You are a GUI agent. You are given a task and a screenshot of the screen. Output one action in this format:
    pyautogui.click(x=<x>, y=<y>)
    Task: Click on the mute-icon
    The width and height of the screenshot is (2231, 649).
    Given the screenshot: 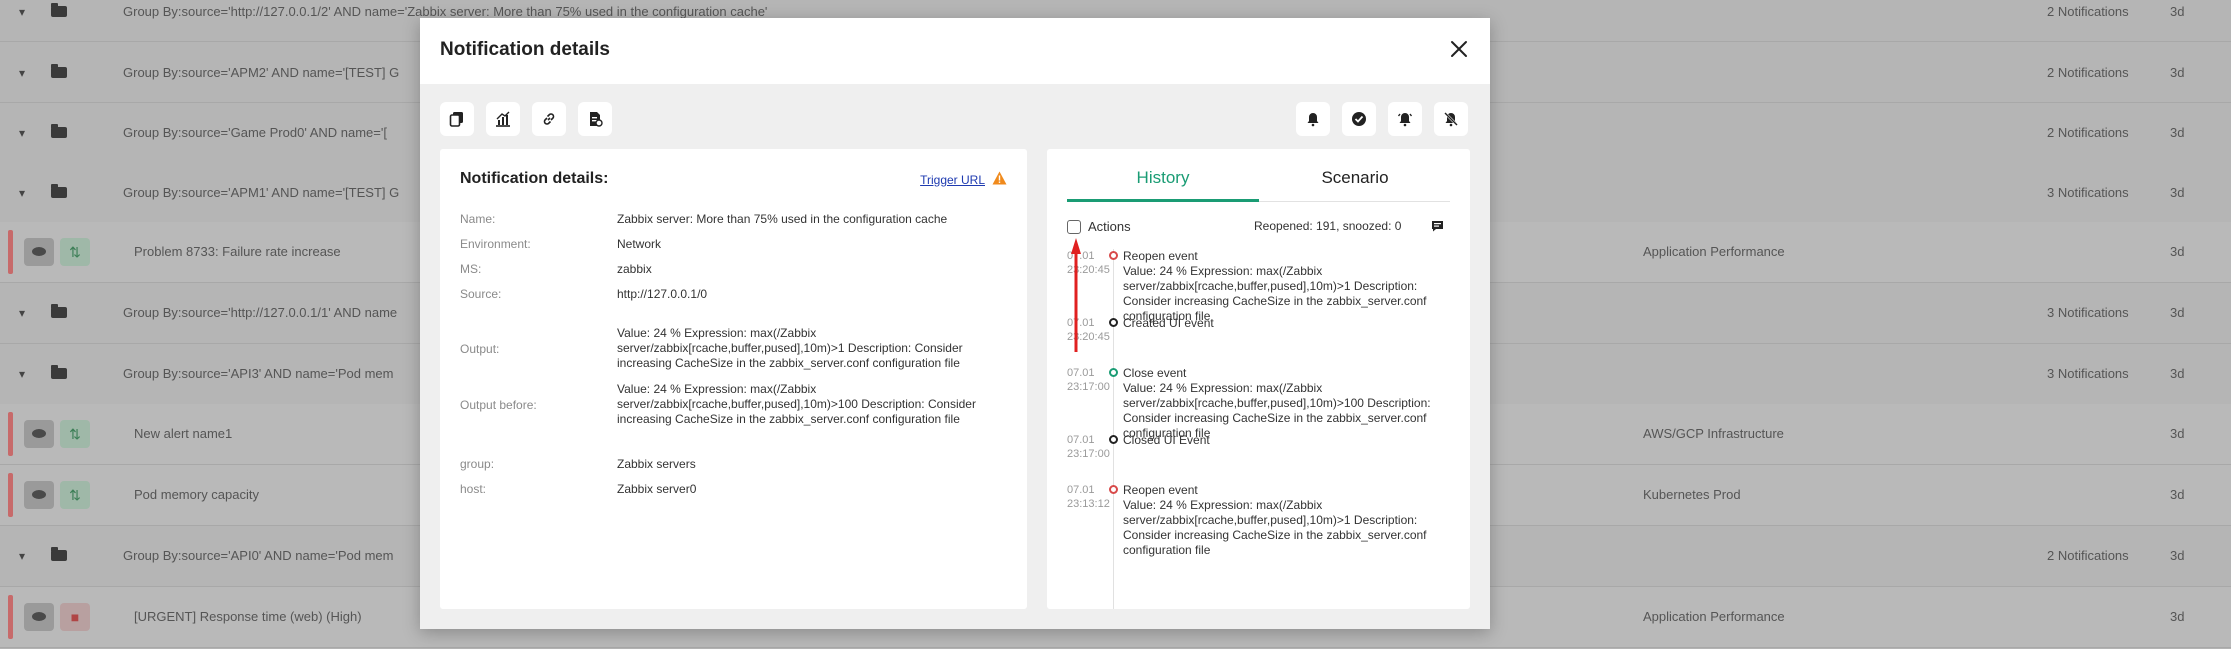 What is the action you would take?
    pyautogui.click(x=1451, y=119)
    